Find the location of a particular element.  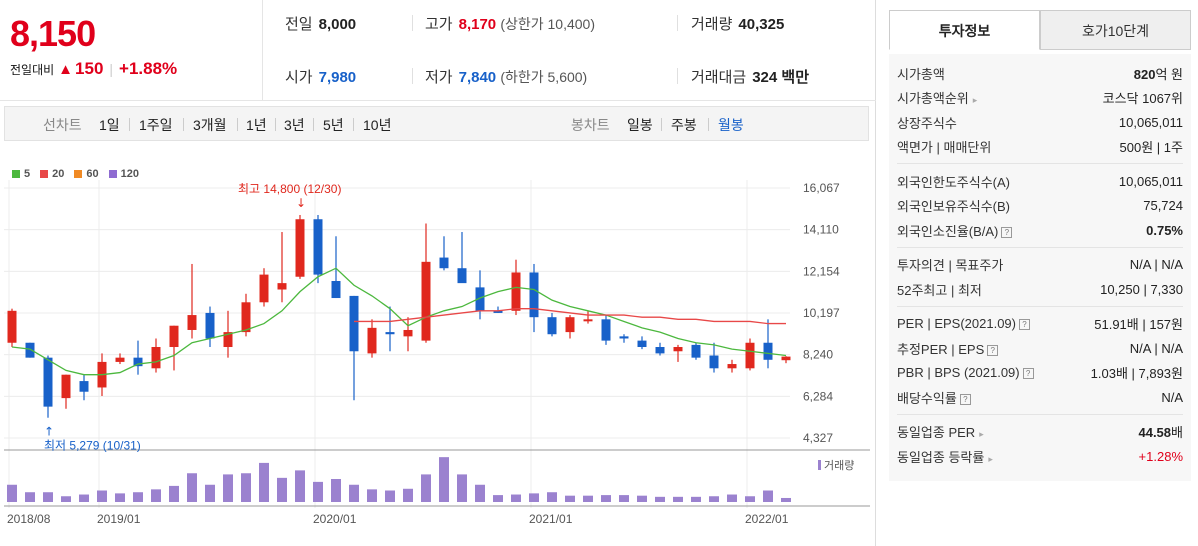

info-label: 액면가 | 매매단위 is located at coordinates (944, 146).